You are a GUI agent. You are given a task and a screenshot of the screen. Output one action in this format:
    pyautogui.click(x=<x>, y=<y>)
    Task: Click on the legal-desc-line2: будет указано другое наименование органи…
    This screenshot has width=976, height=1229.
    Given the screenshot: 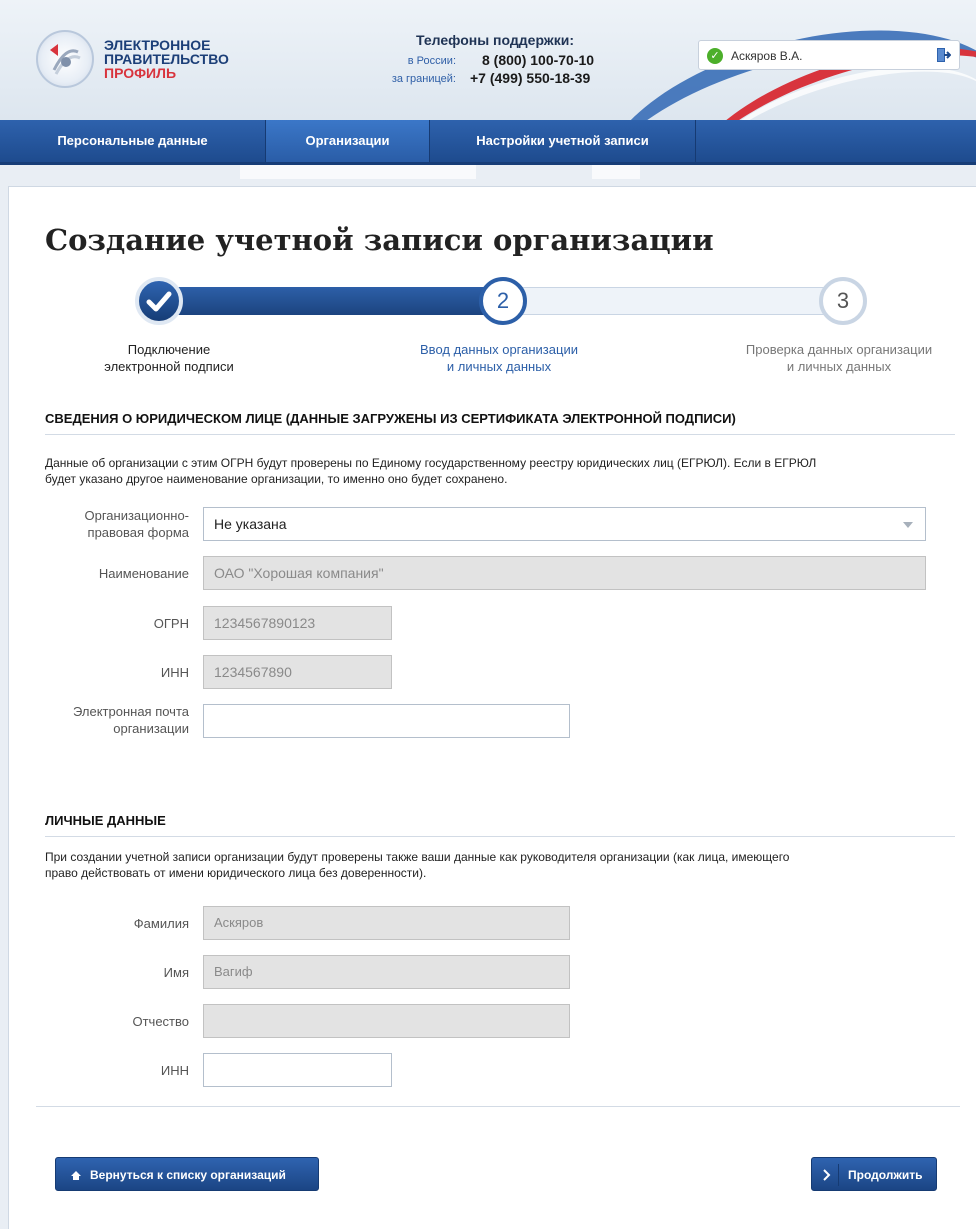 What is the action you would take?
    pyautogui.click(x=276, y=479)
    